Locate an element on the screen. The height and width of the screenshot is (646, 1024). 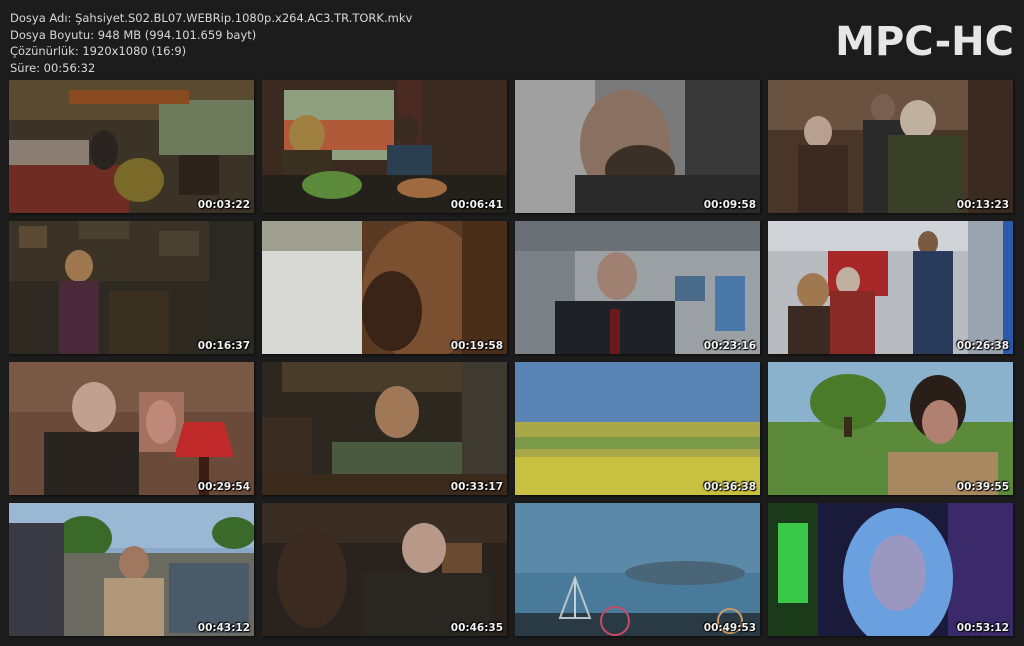
thumbnail: 00:16:37 is located at coordinates (131, 287).